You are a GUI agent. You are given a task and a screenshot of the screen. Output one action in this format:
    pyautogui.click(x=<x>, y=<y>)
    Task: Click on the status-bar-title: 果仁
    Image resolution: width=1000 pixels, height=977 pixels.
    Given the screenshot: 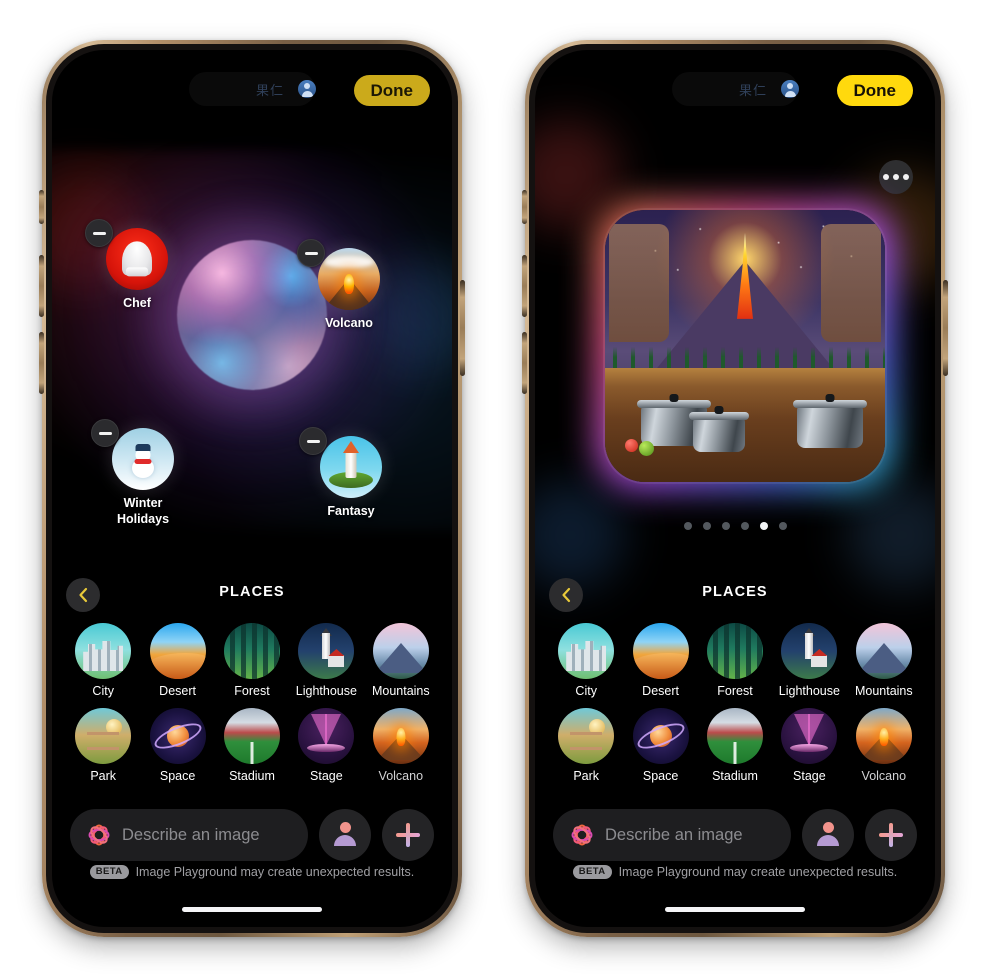 What is the action you would take?
    pyautogui.click(x=270, y=90)
    